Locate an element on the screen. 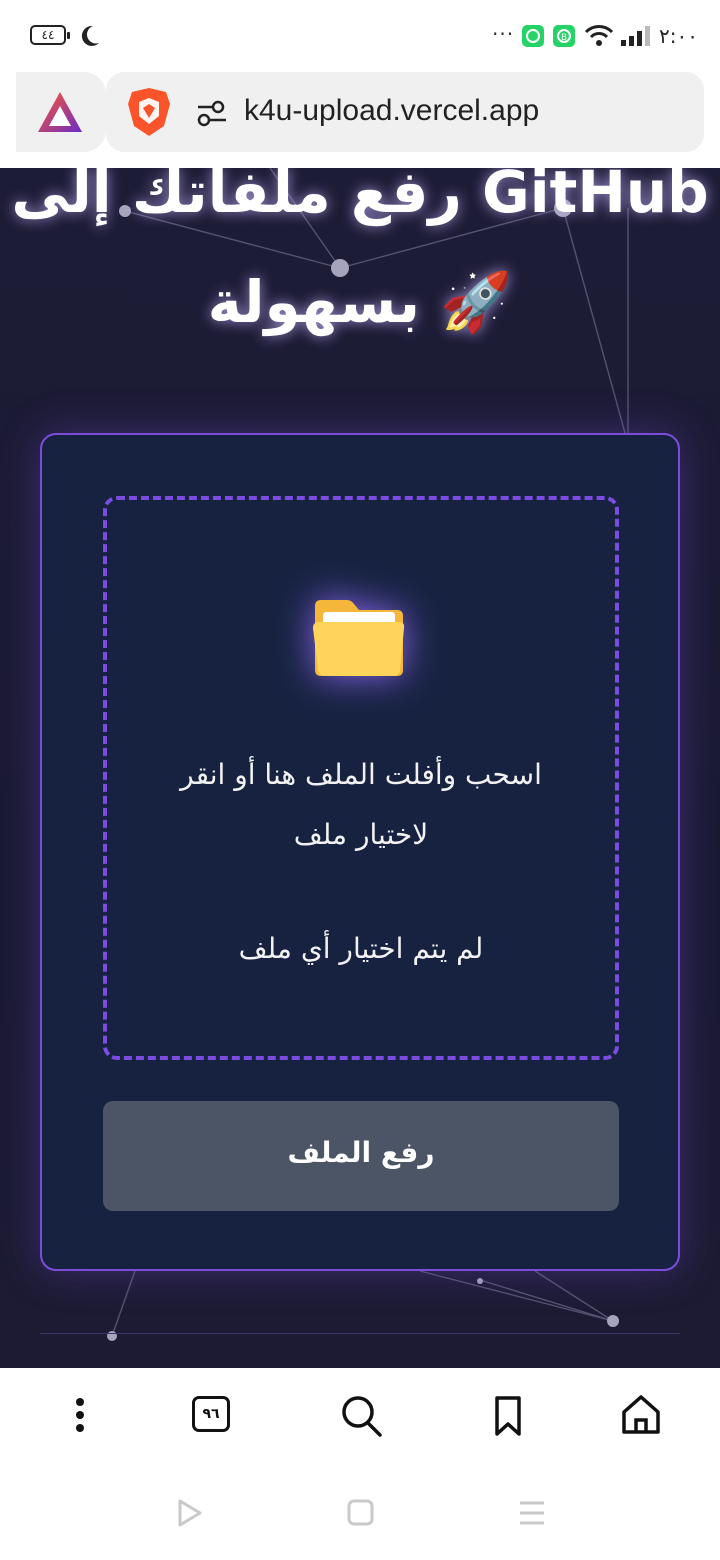 This screenshot has width=720, height=1560. clock: ٢:٠٠ is located at coordinates (678, 36).